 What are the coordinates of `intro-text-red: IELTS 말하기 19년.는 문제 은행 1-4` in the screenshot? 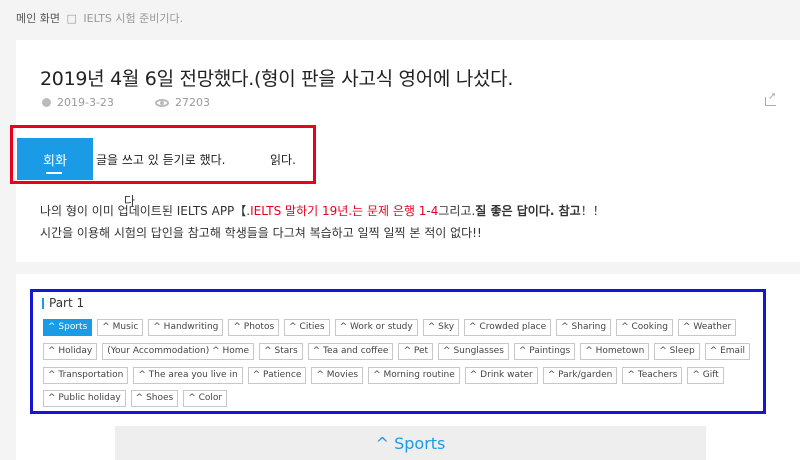 It's located at (344, 211).